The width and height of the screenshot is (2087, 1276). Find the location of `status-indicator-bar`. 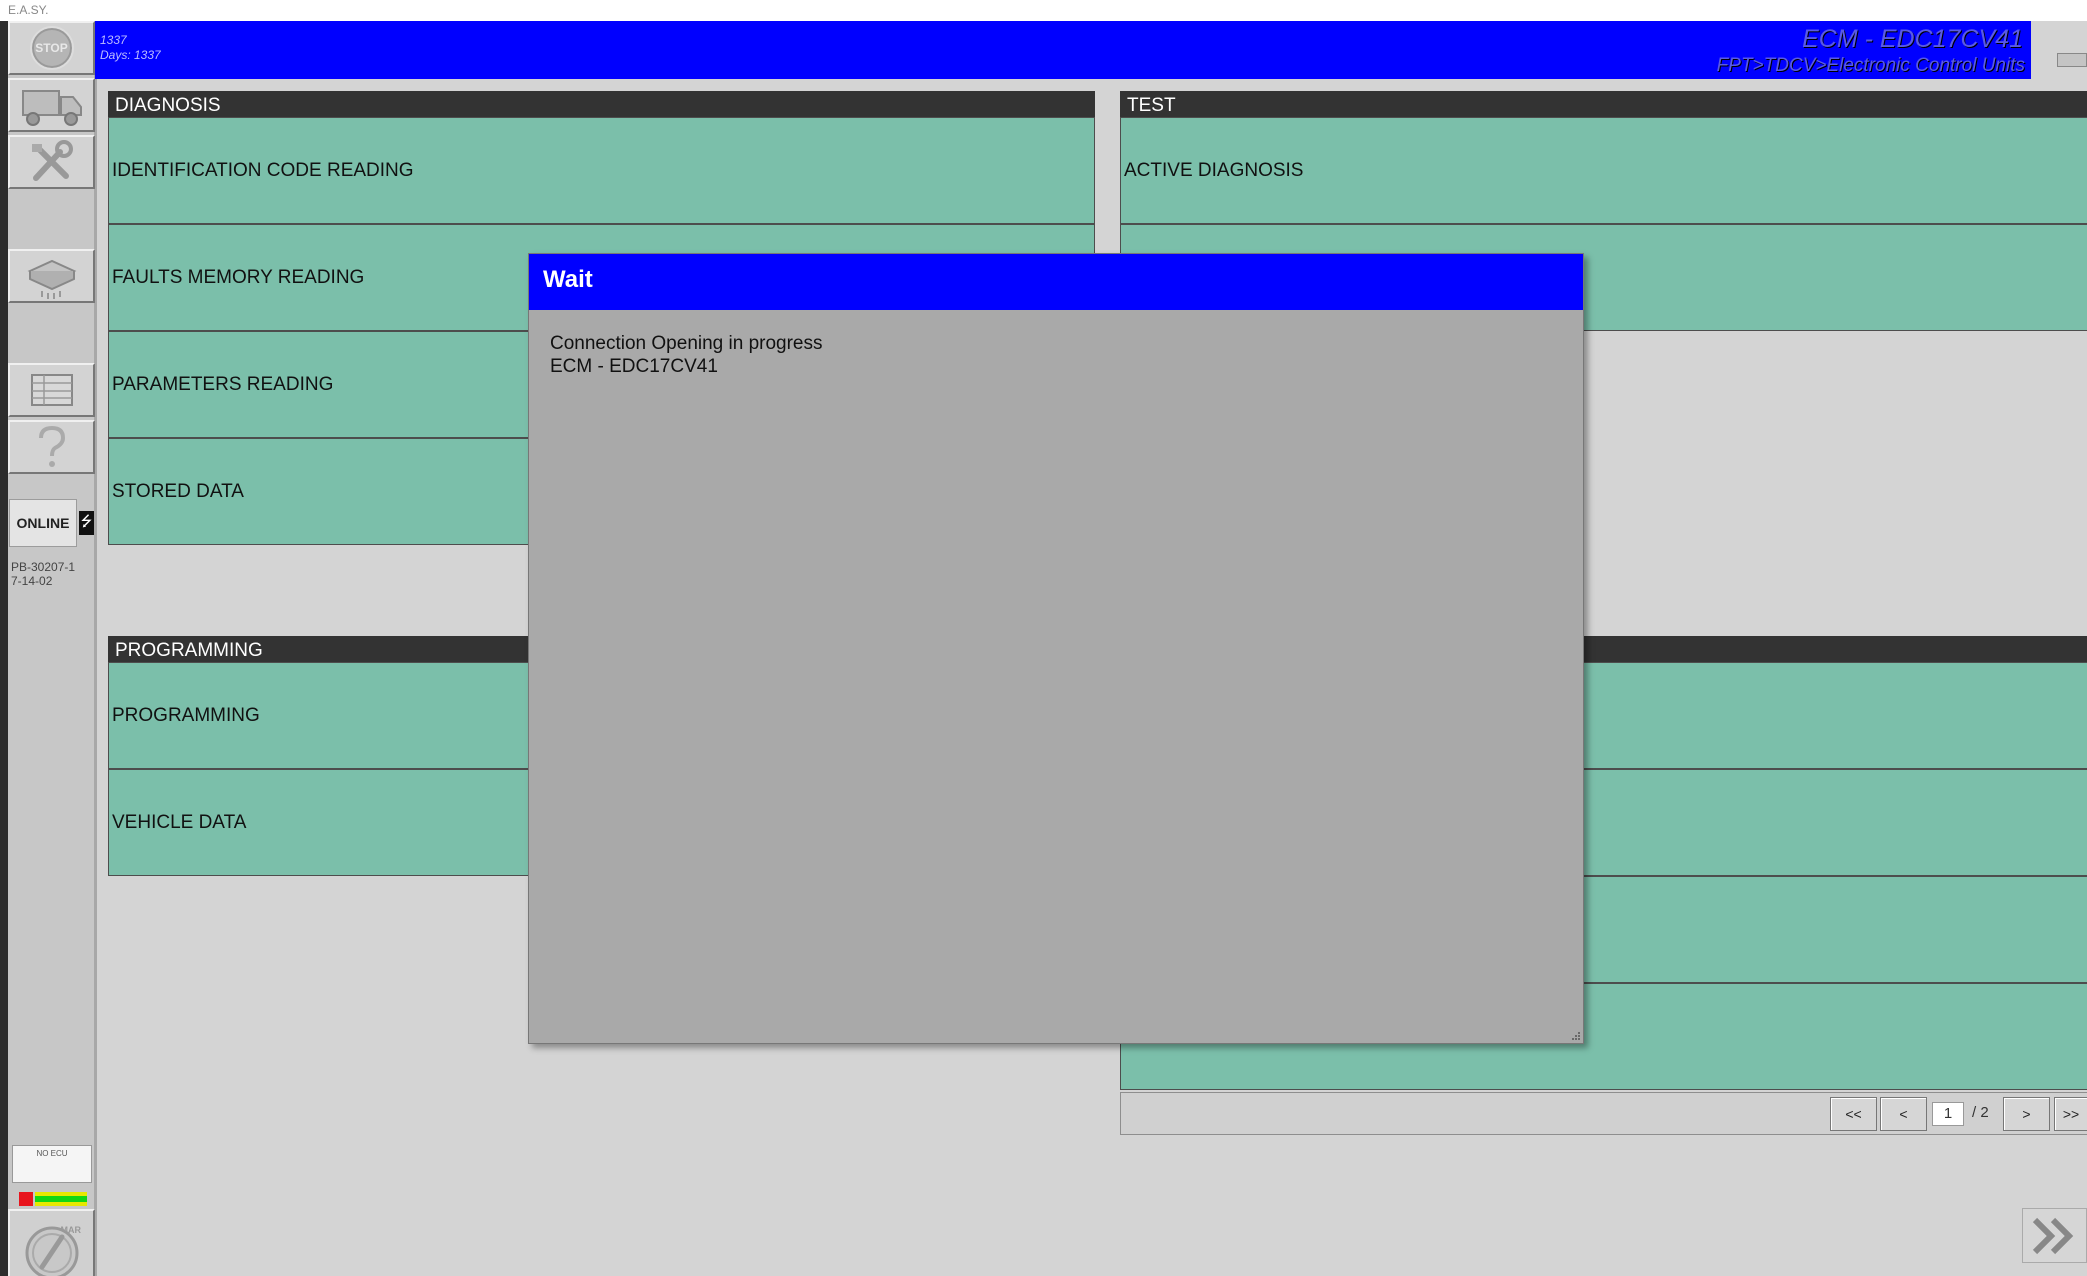

status-indicator-bar is located at coordinates (61, 1199).